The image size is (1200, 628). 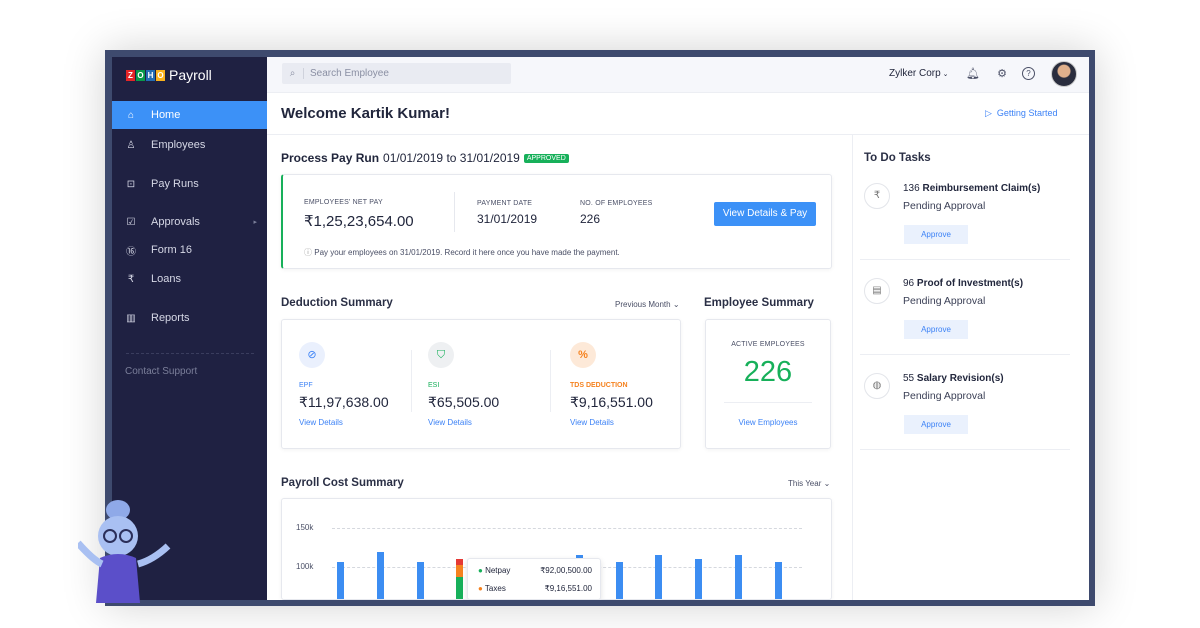 I want to click on view-details-pay-button: View Details & Pay, so click(x=765, y=214).